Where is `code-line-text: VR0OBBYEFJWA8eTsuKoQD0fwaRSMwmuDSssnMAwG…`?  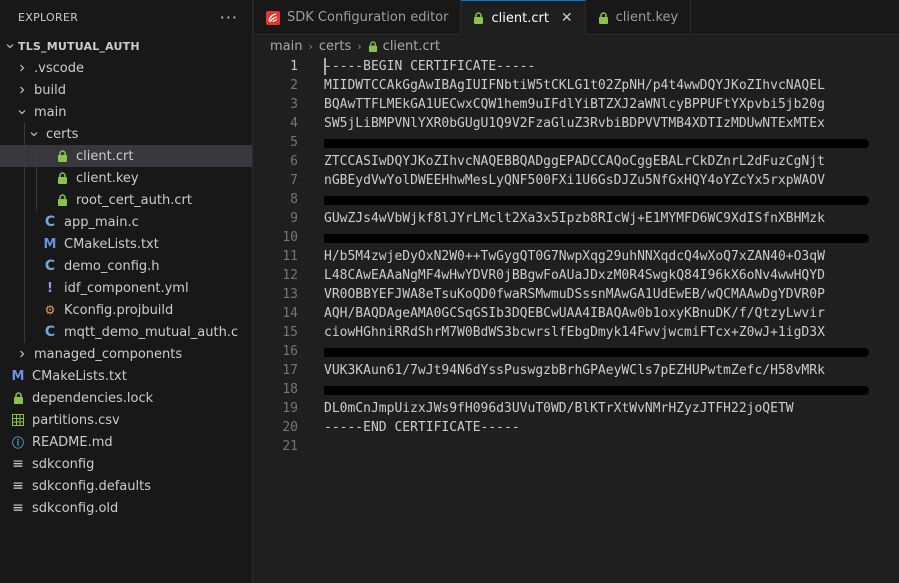
code-line-text: VR0OBBYEFJWA8eTsuKoQD0fwaRSMwmuDSssnMAwG… is located at coordinates (574, 294).